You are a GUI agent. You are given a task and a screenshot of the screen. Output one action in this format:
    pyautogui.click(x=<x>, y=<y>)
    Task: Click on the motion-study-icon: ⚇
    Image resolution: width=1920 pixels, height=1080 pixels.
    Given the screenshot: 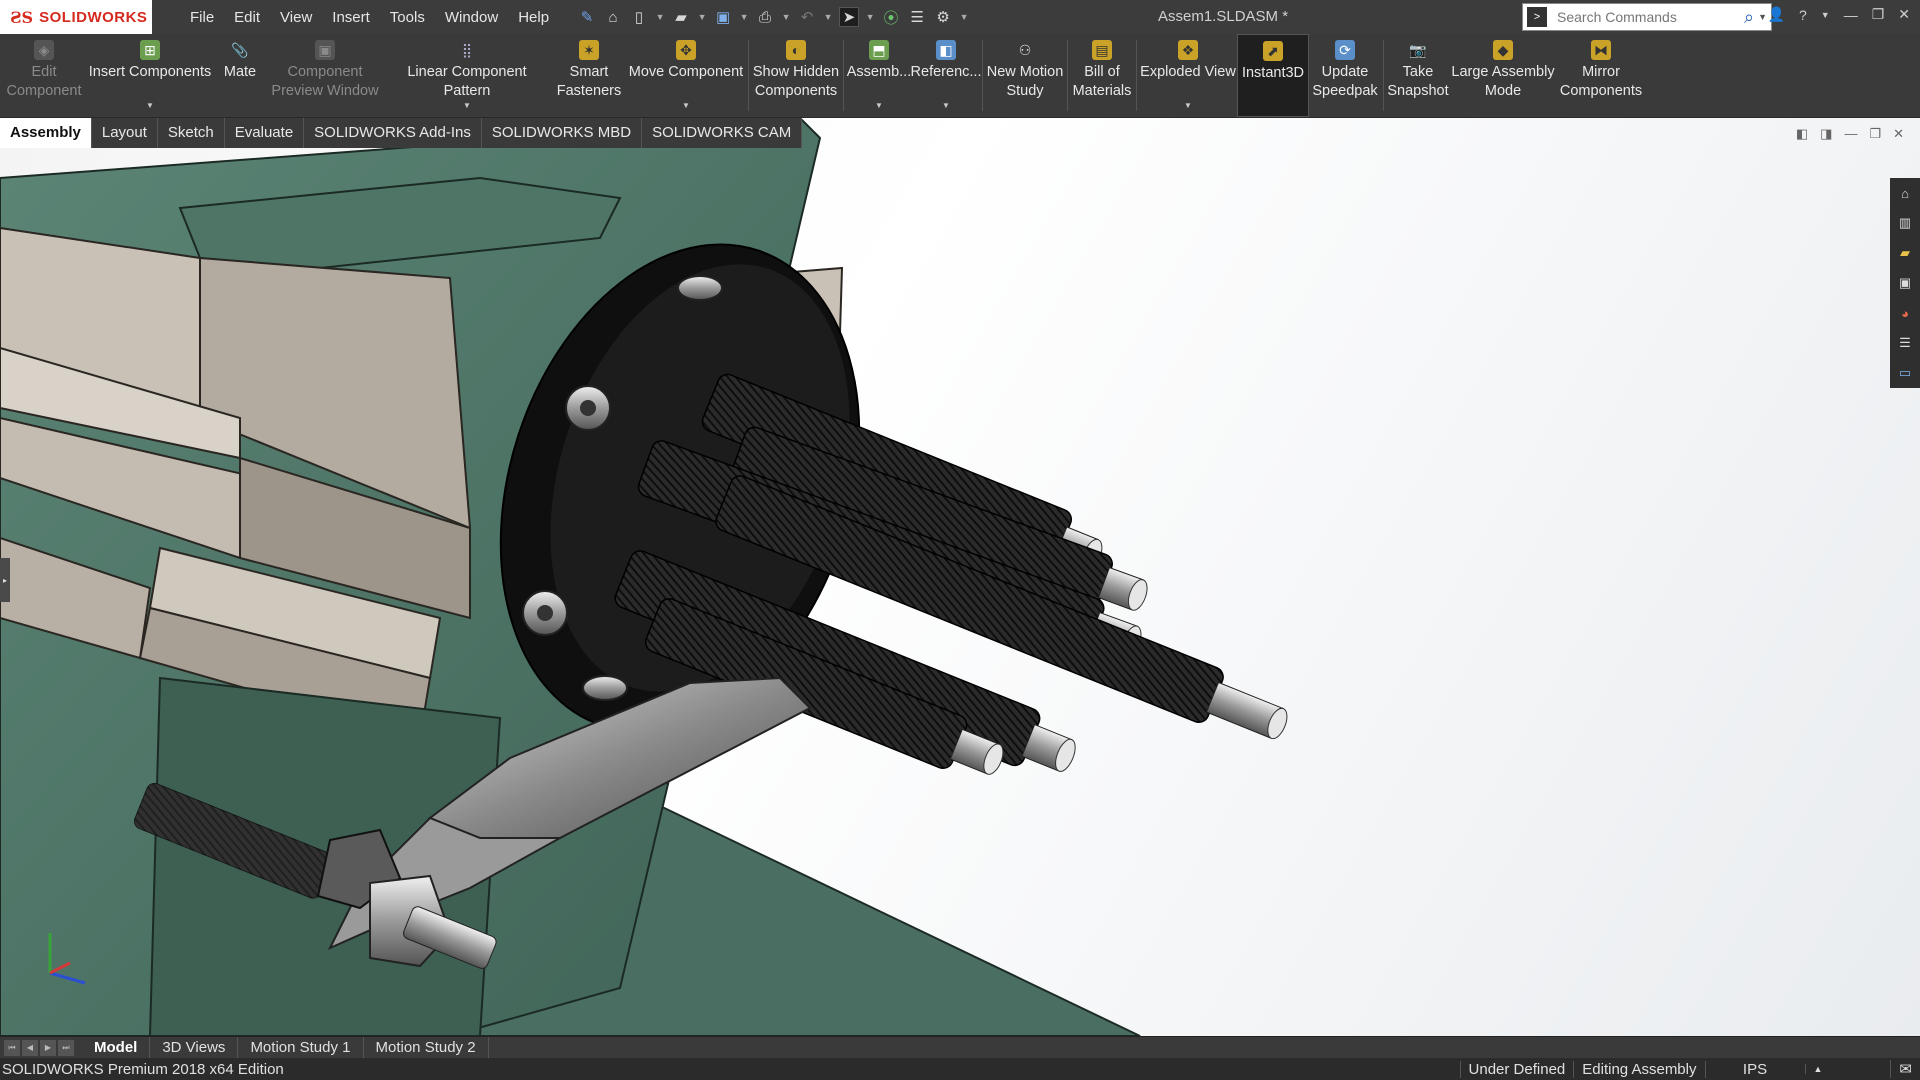 What is the action you would take?
    pyautogui.click(x=1025, y=49)
    